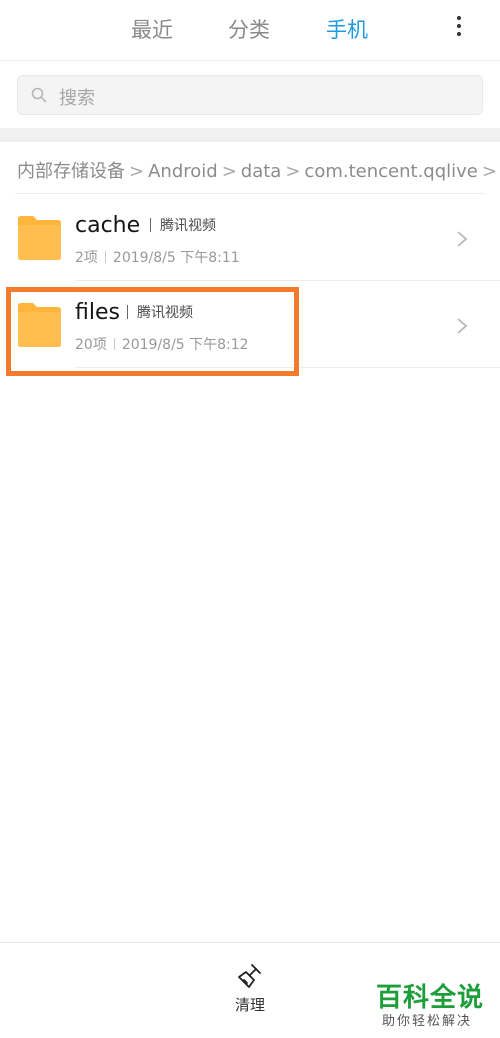 The width and height of the screenshot is (500, 1038). What do you see at coordinates (347, 29) in the screenshot?
I see `tab-phone: 手机` at bounding box center [347, 29].